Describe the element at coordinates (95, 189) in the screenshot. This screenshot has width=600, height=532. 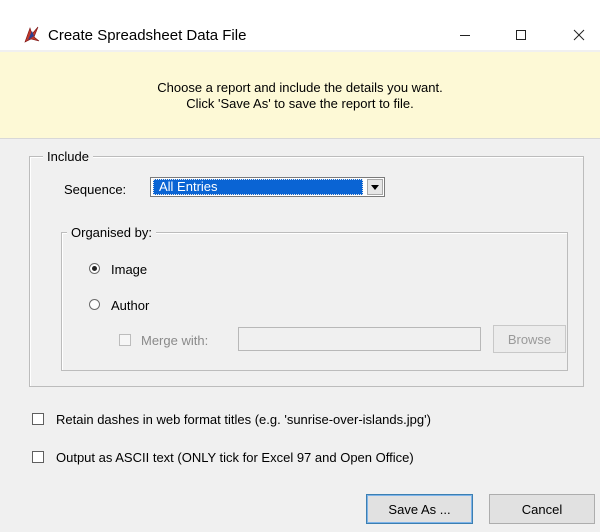
I see `sequence-label: Sequence:` at that location.